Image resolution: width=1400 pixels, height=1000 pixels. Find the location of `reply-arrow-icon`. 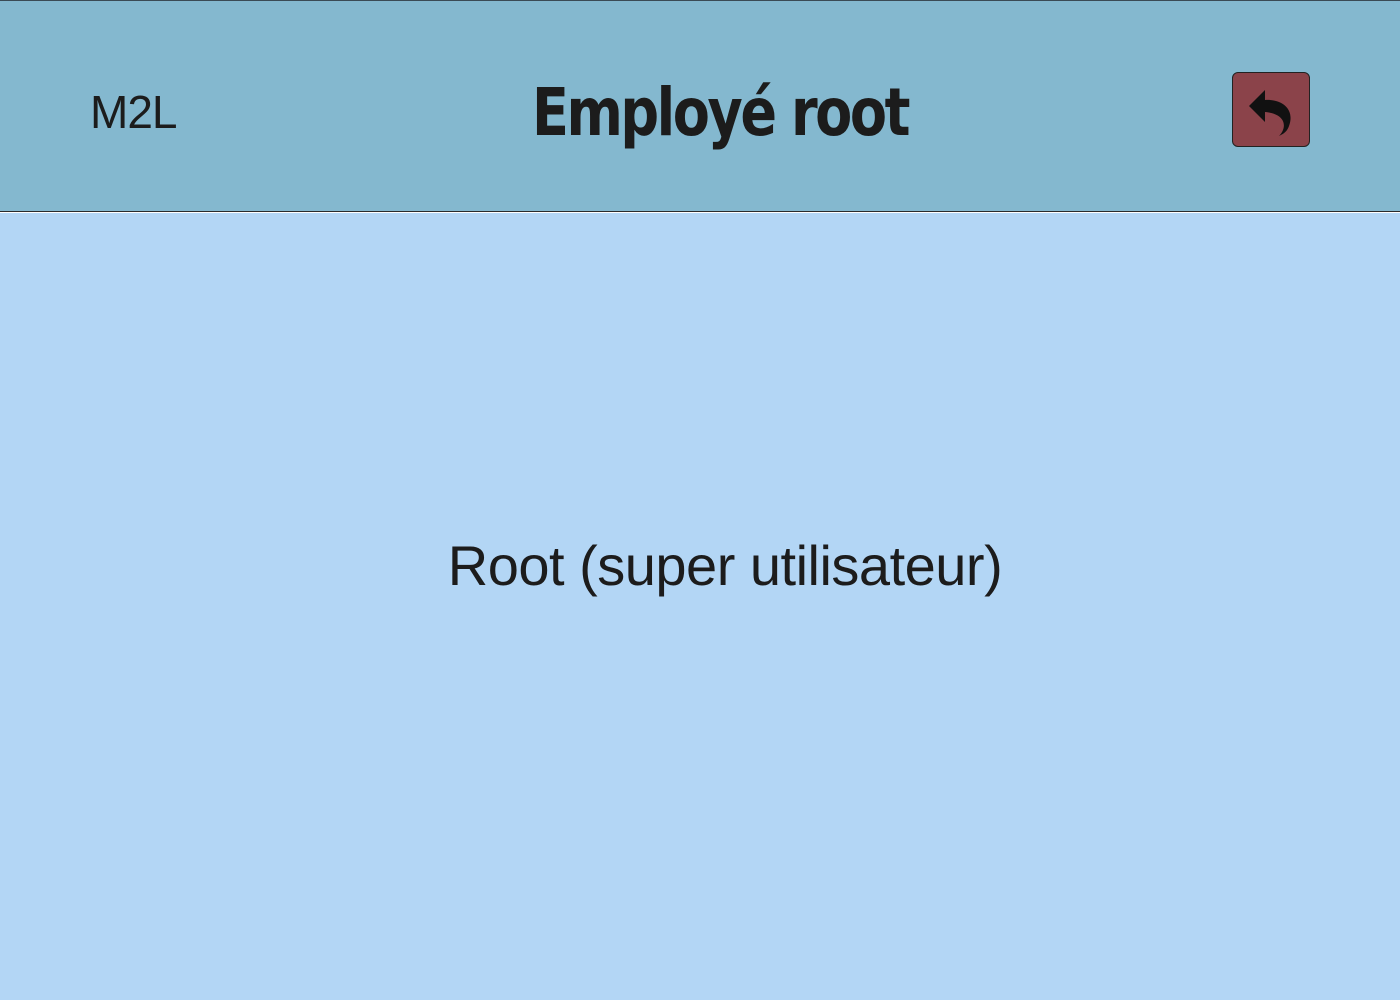

reply-arrow-icon is located at coordinates (1270, 112).